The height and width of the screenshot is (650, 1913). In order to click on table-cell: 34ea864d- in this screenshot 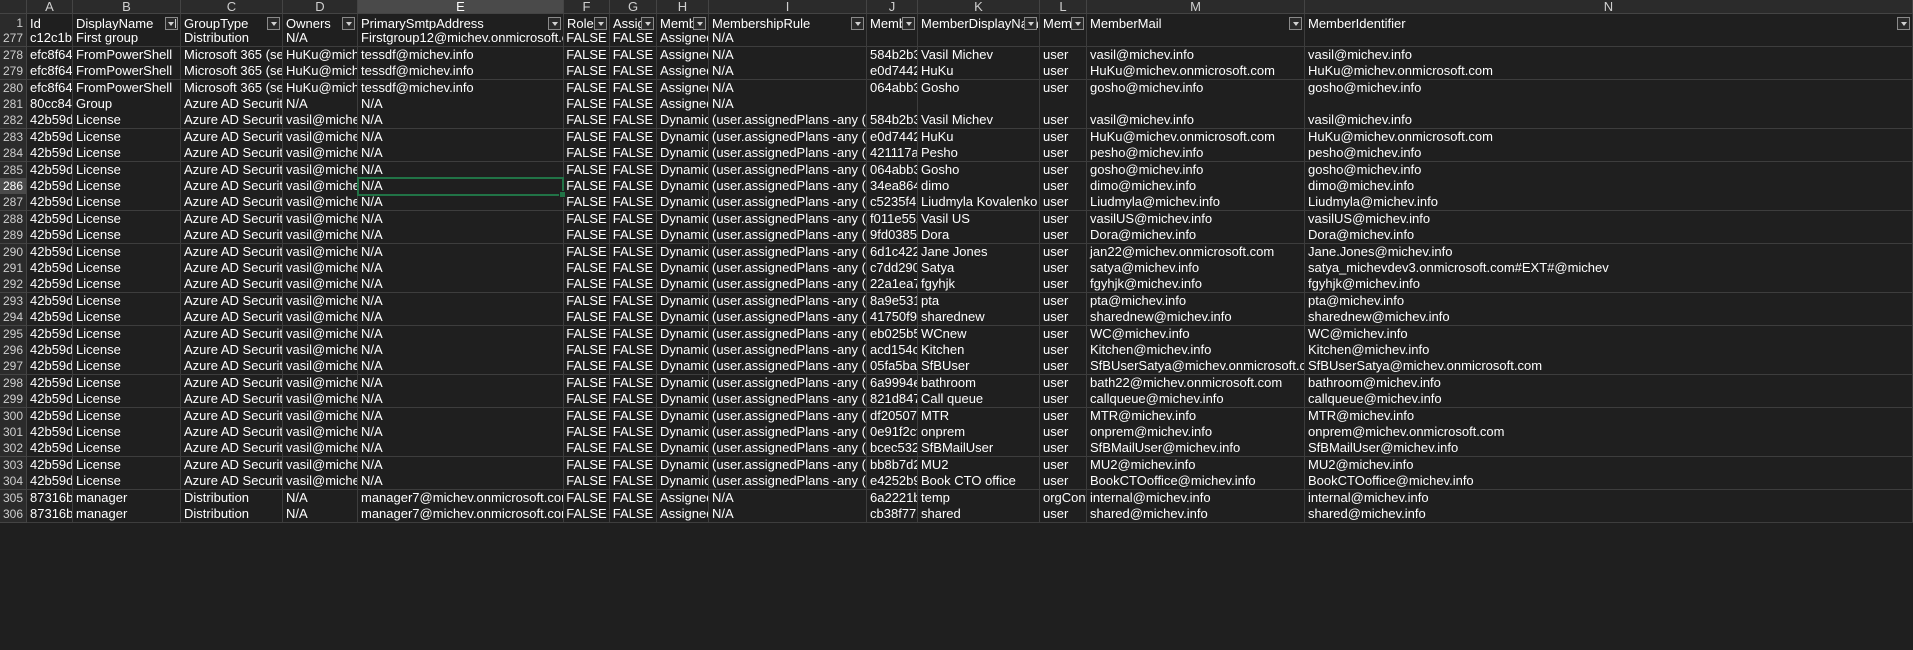, I will do `click(892, 186)`.